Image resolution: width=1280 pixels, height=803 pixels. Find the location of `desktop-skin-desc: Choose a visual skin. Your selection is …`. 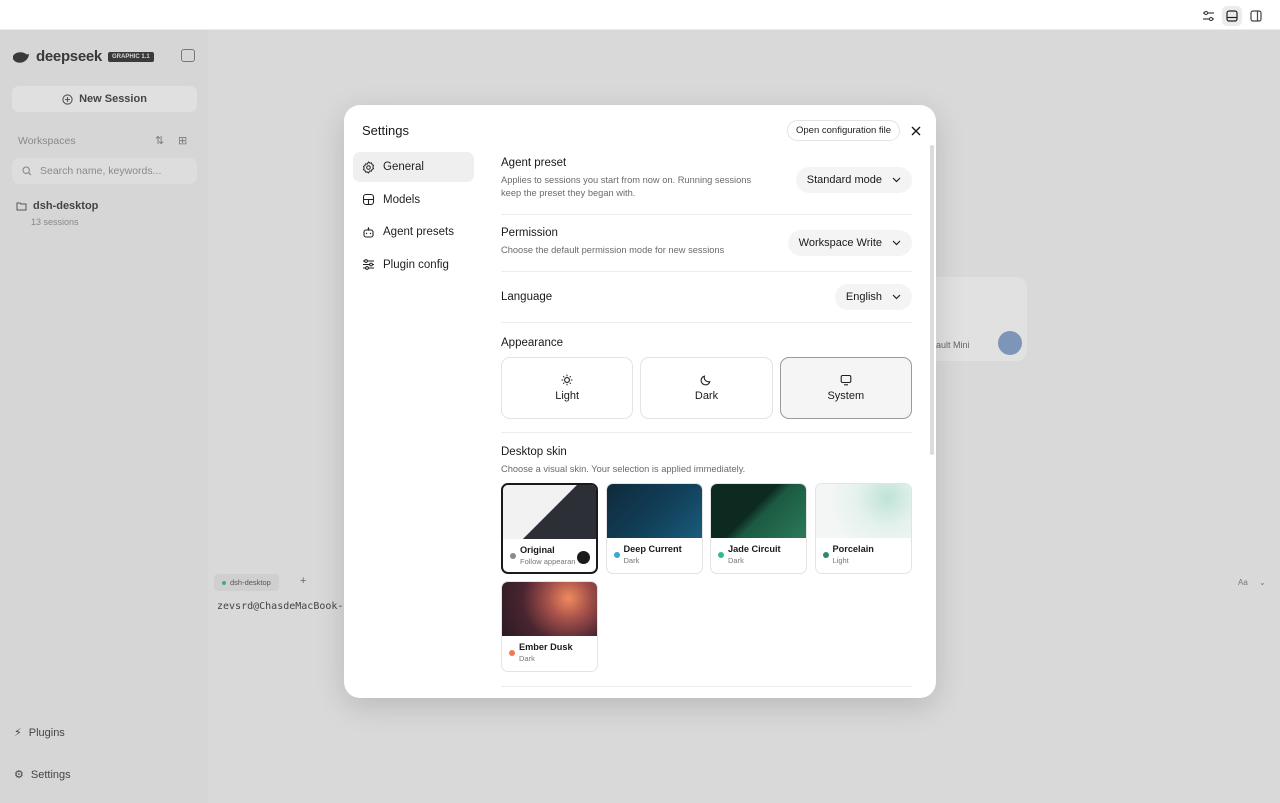

desktop-skin-desc: Choose a visual skin. Your selection is … is located at coordinates (623, 469).